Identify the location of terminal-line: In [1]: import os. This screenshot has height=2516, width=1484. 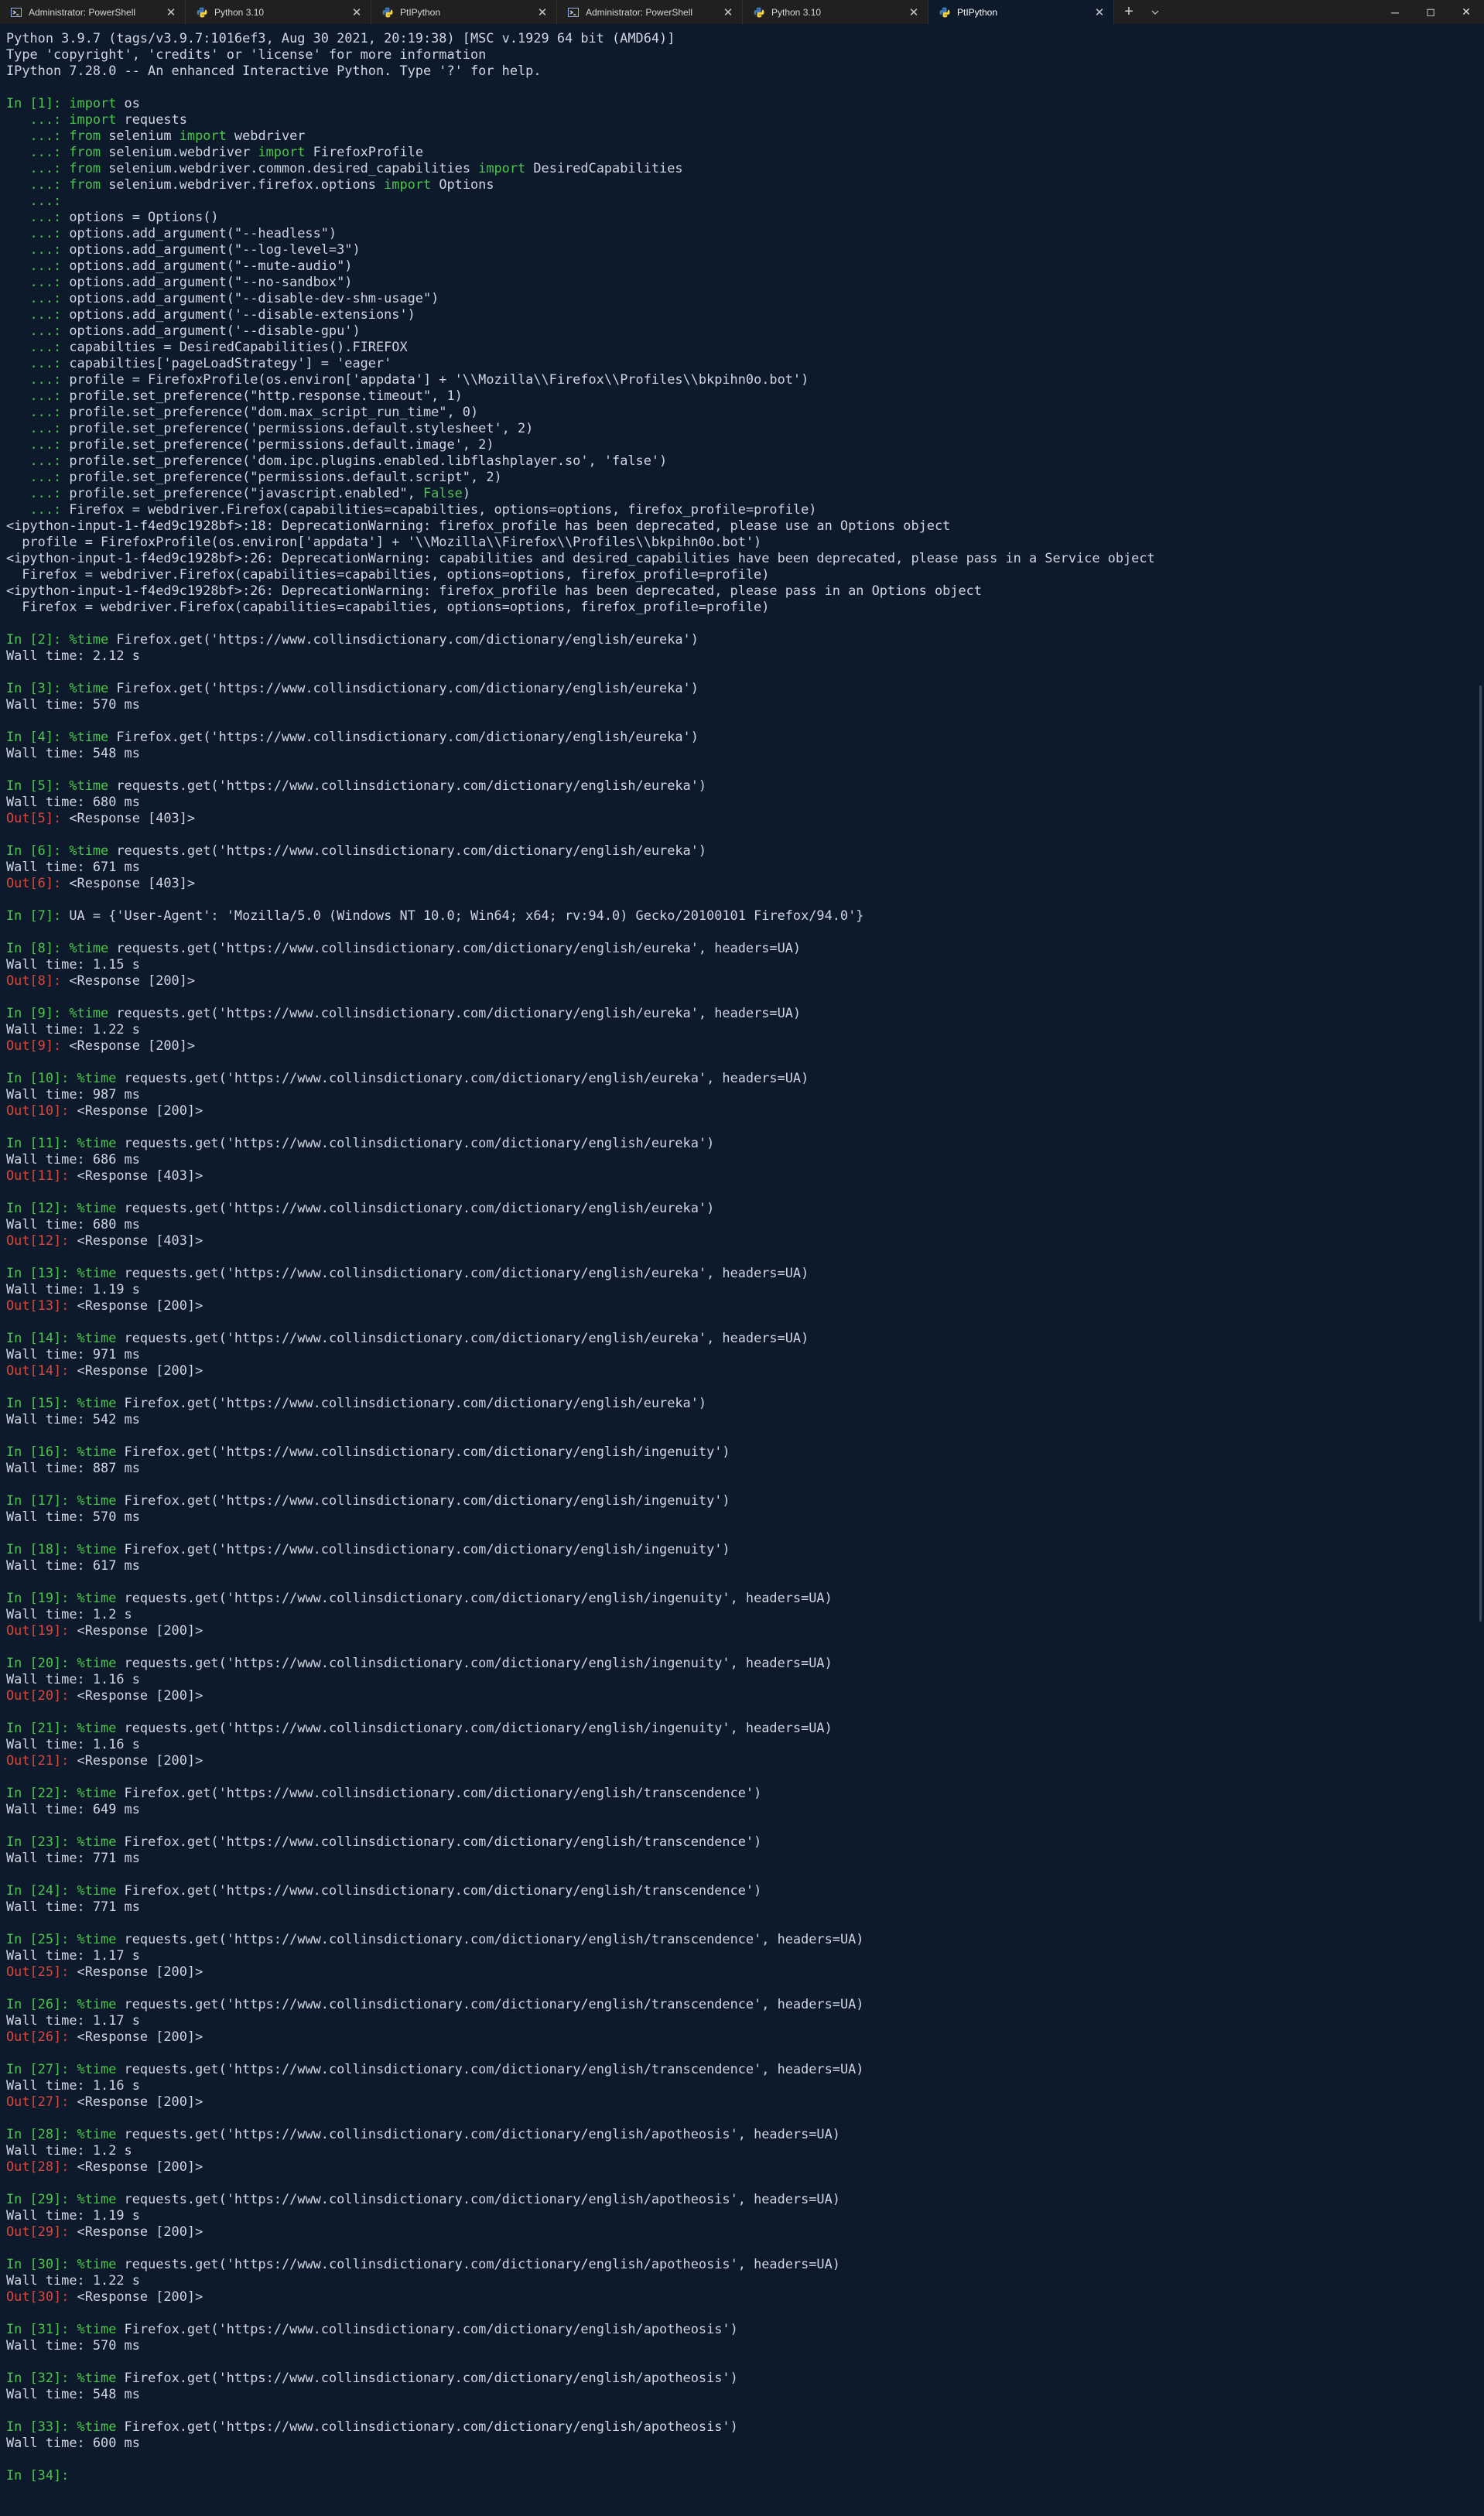
(738, 103).